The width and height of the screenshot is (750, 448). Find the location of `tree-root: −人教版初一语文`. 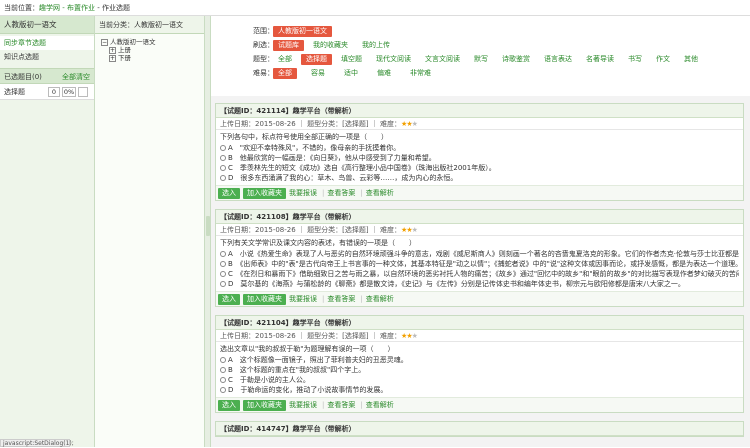

tree-root: −人教版初一语文 is located at coordinates (152, 42).